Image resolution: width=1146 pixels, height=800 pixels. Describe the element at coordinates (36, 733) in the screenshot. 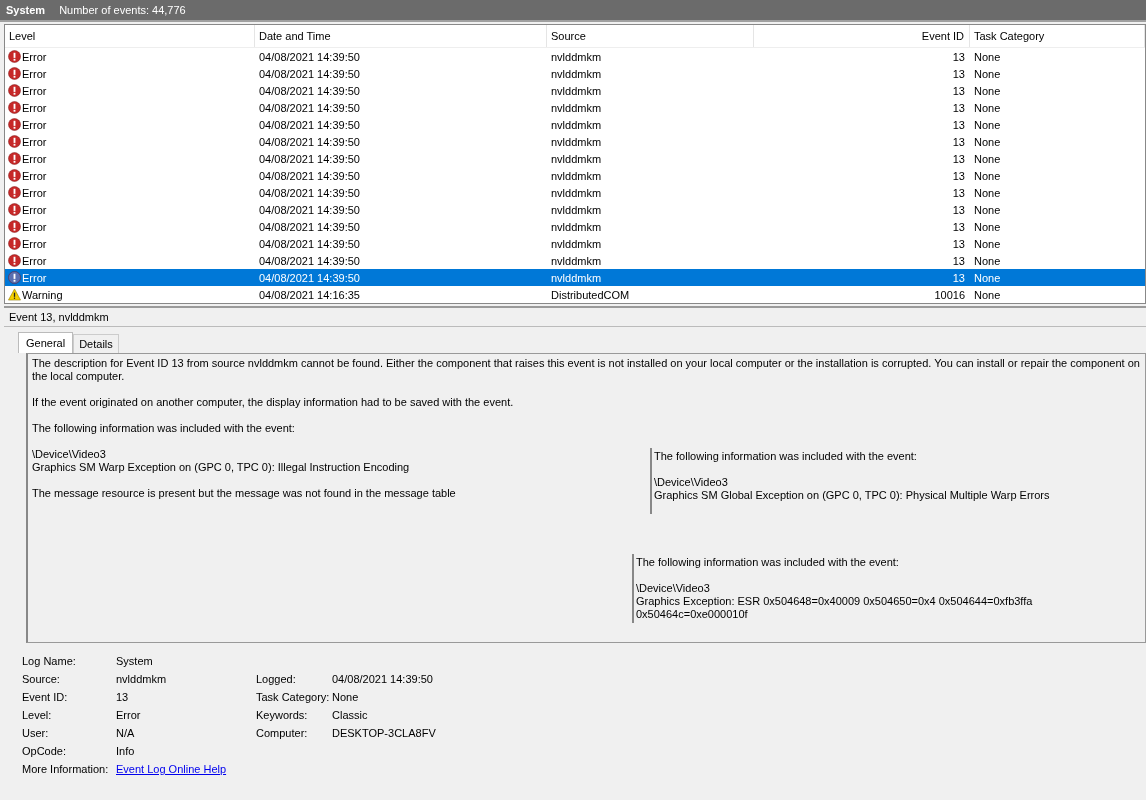

I see `field-label: User:` at that location.